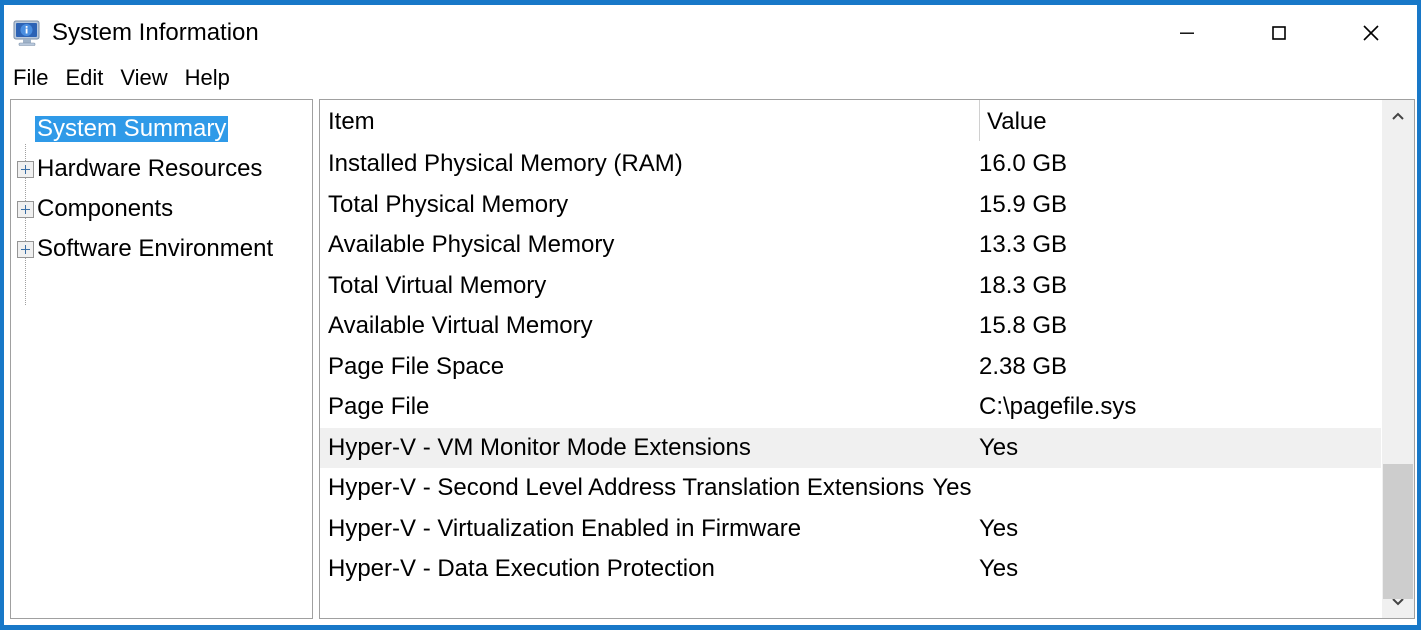  I want to click on sidebar-item-label: Components, so click(105, 208).